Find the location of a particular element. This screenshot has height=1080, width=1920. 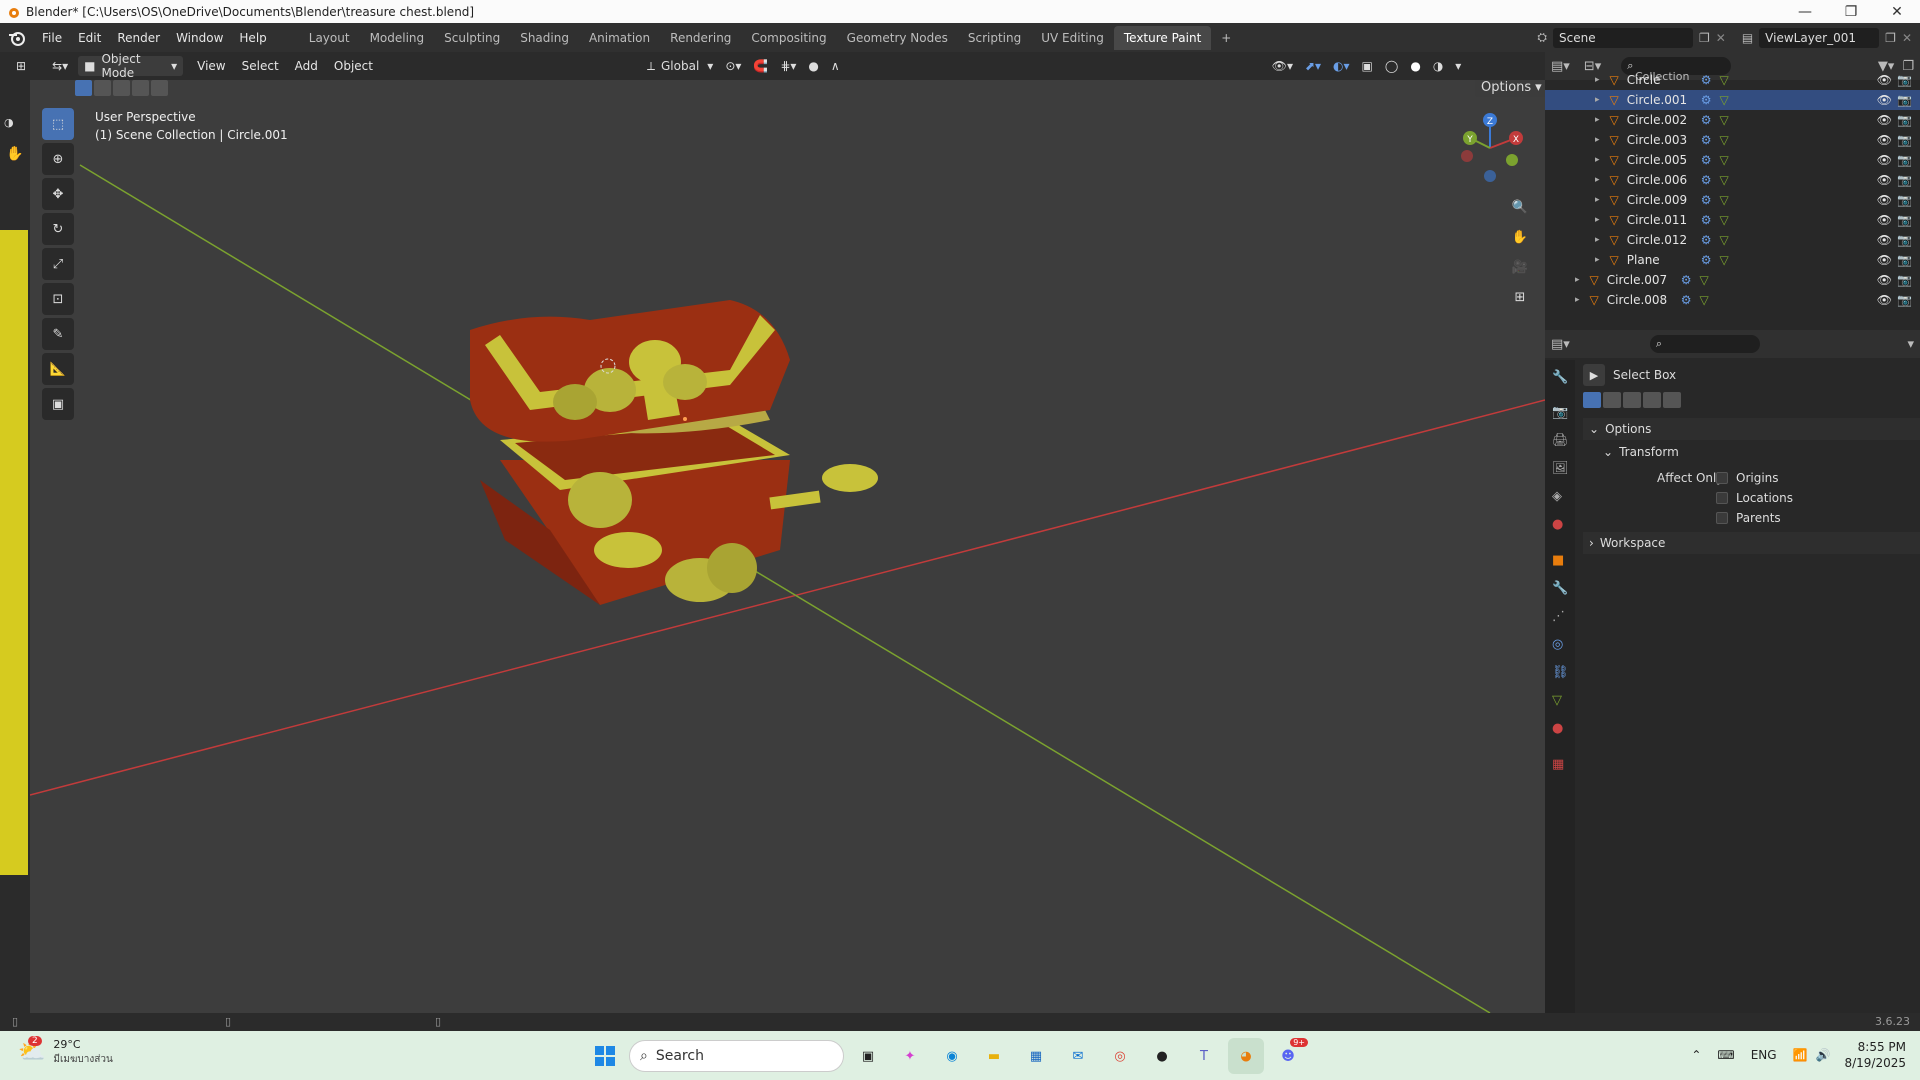

outliner-row: ▸ ▽ Circle.012 ⚙ ▽ 👁 📷 is located at coordinates (1732, 240).